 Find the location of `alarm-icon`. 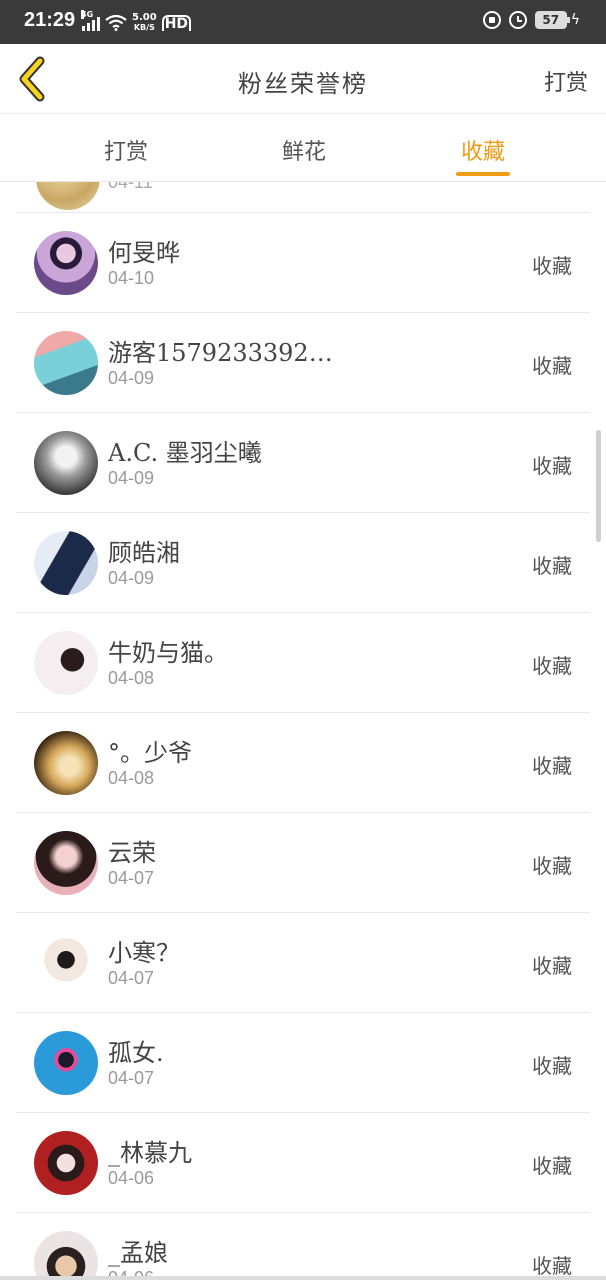

alarm-icon is located at coordinates (517, 20).